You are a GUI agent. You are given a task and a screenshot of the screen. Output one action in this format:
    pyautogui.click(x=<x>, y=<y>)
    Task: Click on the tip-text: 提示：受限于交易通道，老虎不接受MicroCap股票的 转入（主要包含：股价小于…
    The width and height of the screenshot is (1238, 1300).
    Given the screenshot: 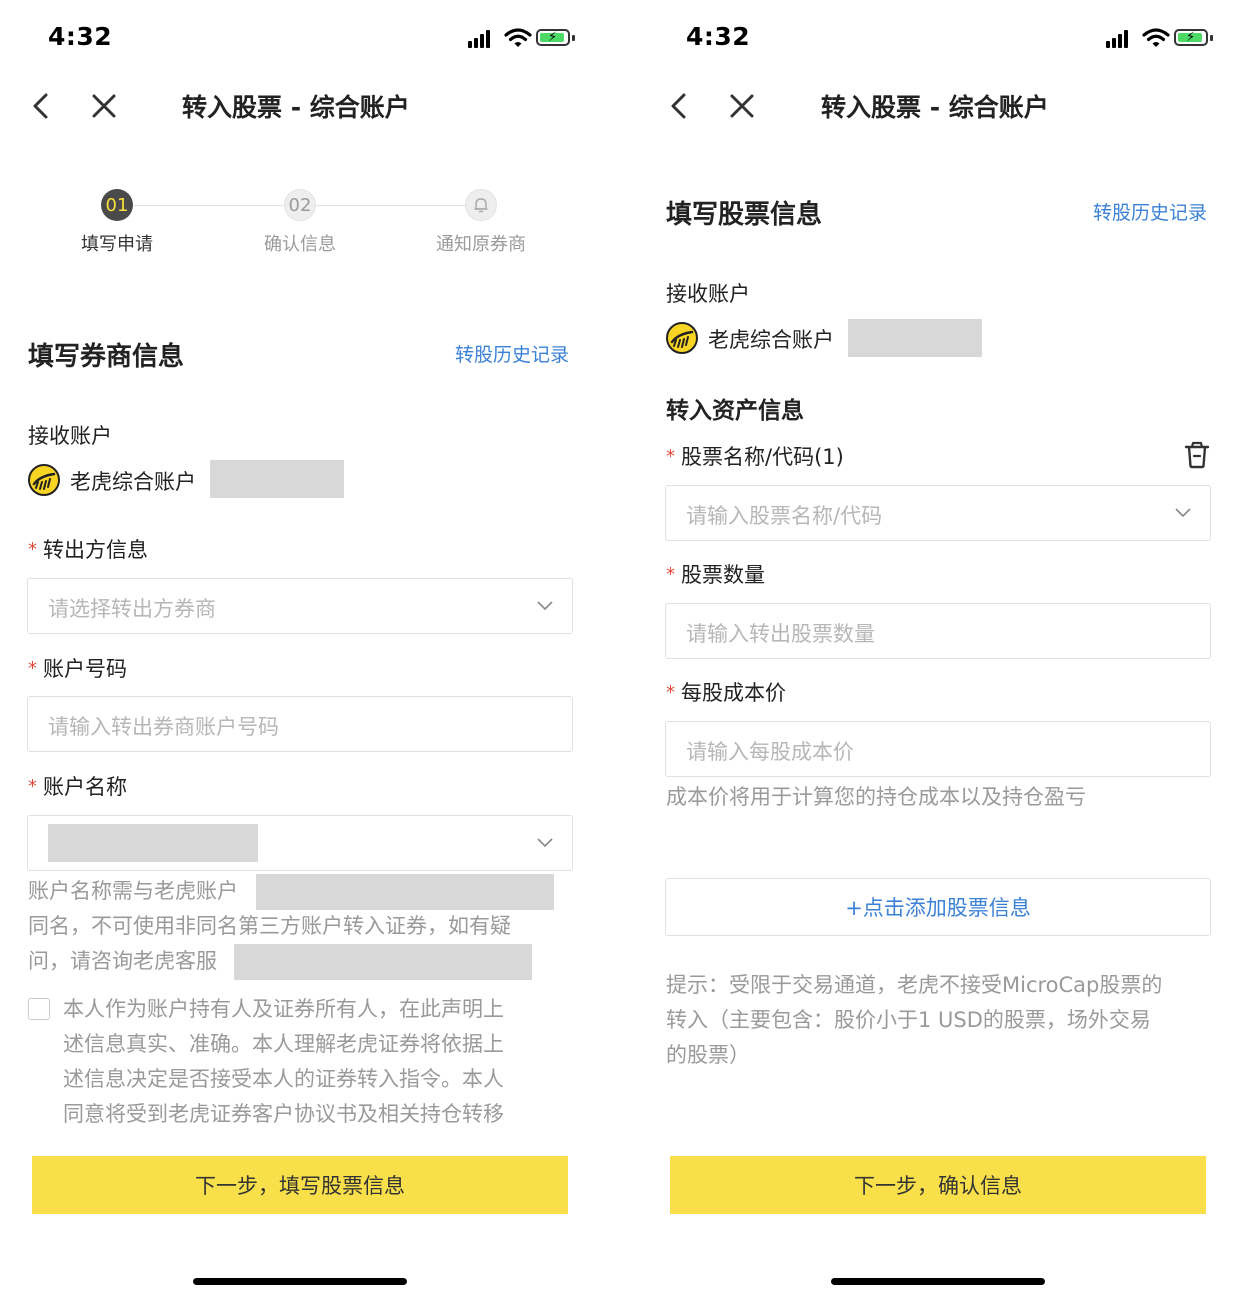 What is the action you would take?
    pyautogui.click(x=941, y=1020)
    